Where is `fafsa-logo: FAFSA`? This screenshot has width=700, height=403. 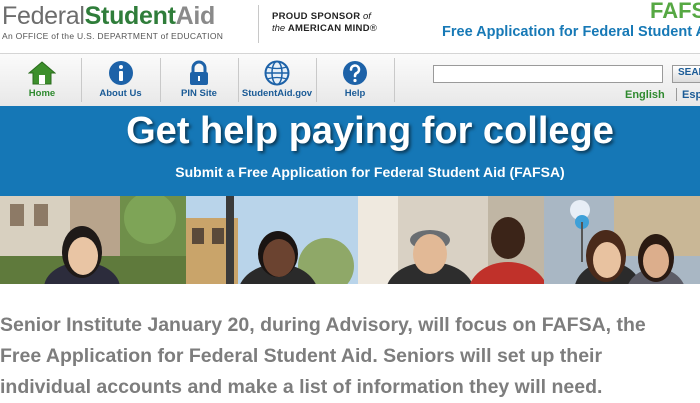
fafsa-logo: FAFSA is located at coordinates (675, 12).